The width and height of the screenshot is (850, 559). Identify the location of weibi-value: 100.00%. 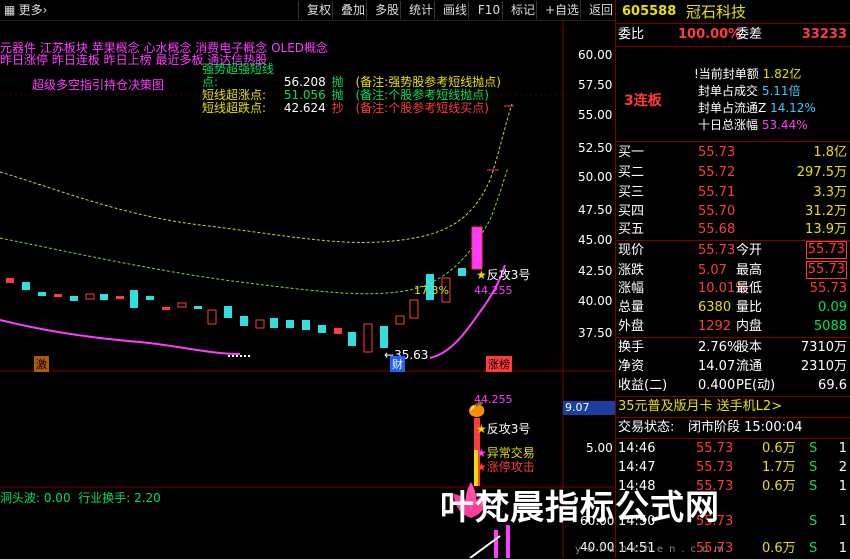
(710, 34).